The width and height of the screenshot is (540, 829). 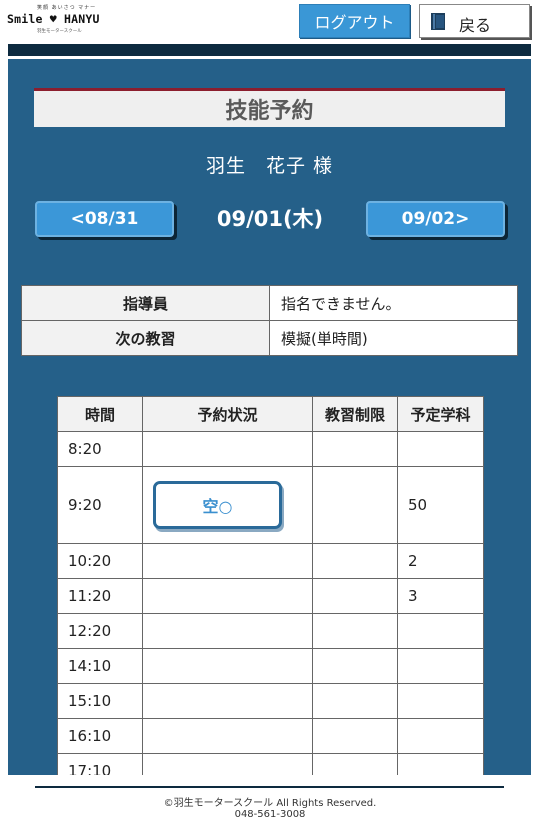 What do you see at coordinates (100, 701) in the screenshot?
I see `slot-time: 15:10` at bounding box center [100, 701].